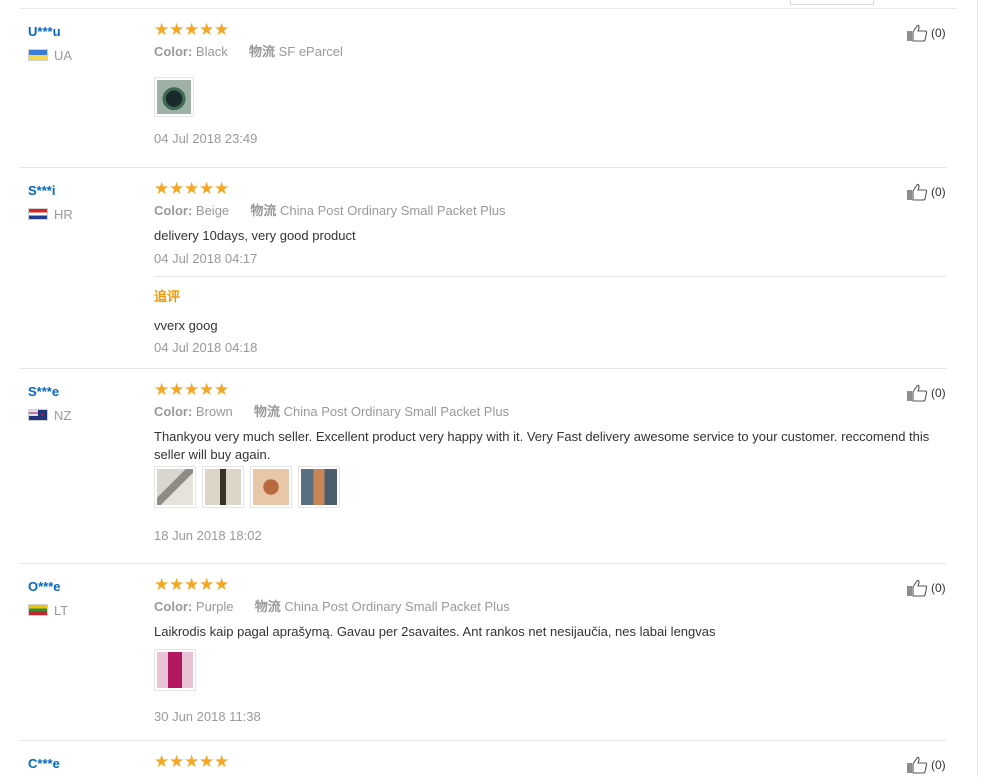  What do you see at coordinates (550, 276) in the screenshot?
I see `append-divider` at bounding box center [550, 276].